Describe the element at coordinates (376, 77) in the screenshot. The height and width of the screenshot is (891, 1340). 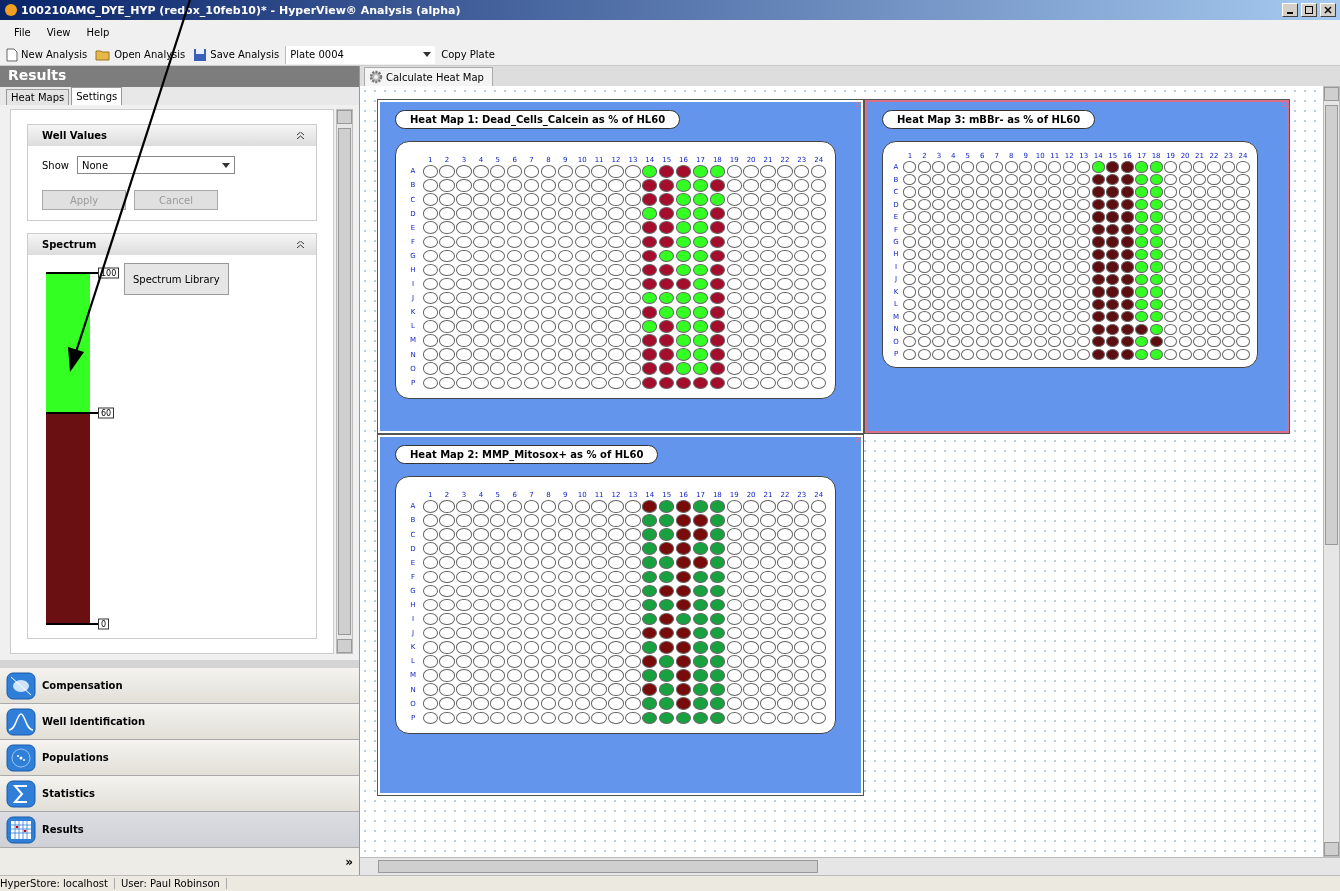
I see `gear-icon` at that location.